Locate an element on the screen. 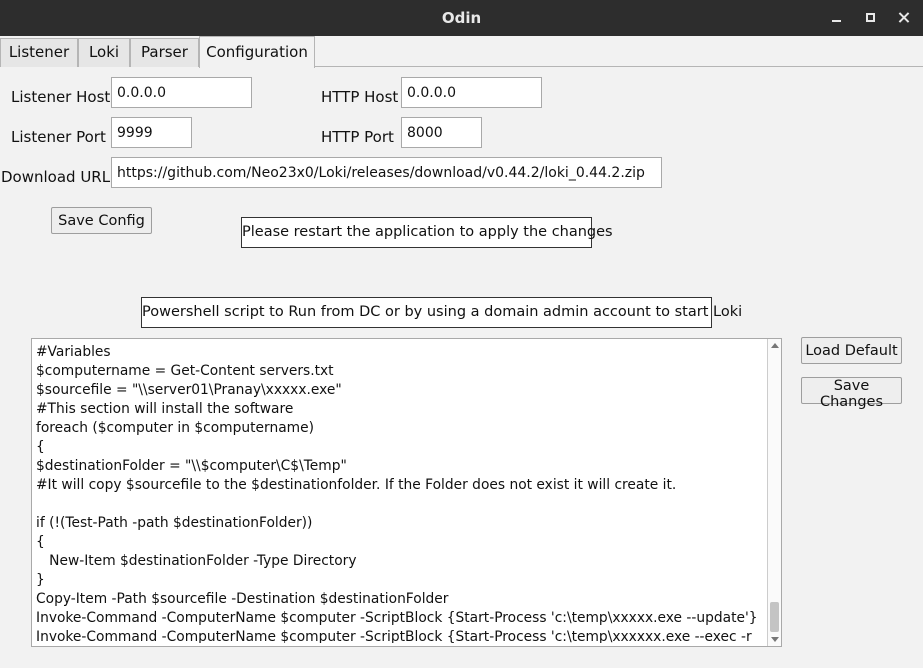 This screenshot has height=668, width=923. code-line: } is located at coordinates (40, 580).